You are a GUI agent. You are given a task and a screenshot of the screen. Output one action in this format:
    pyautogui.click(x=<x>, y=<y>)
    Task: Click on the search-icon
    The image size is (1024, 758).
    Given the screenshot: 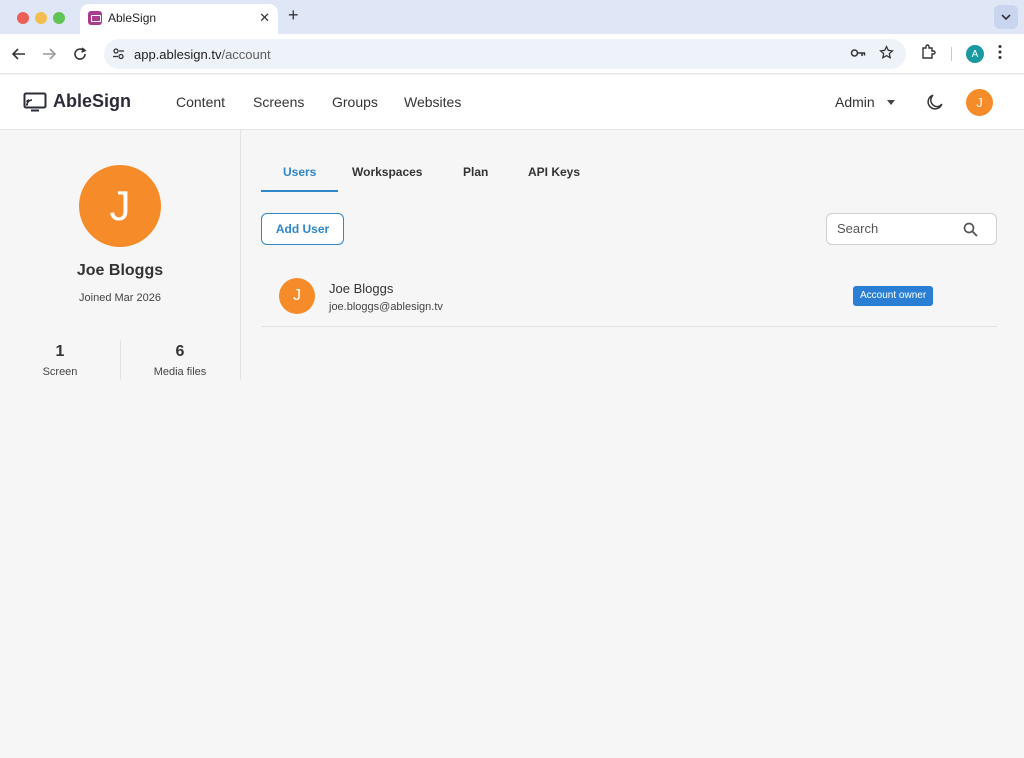 What is the action you would take?
    pyautogui.click(x=970, y=232)
    